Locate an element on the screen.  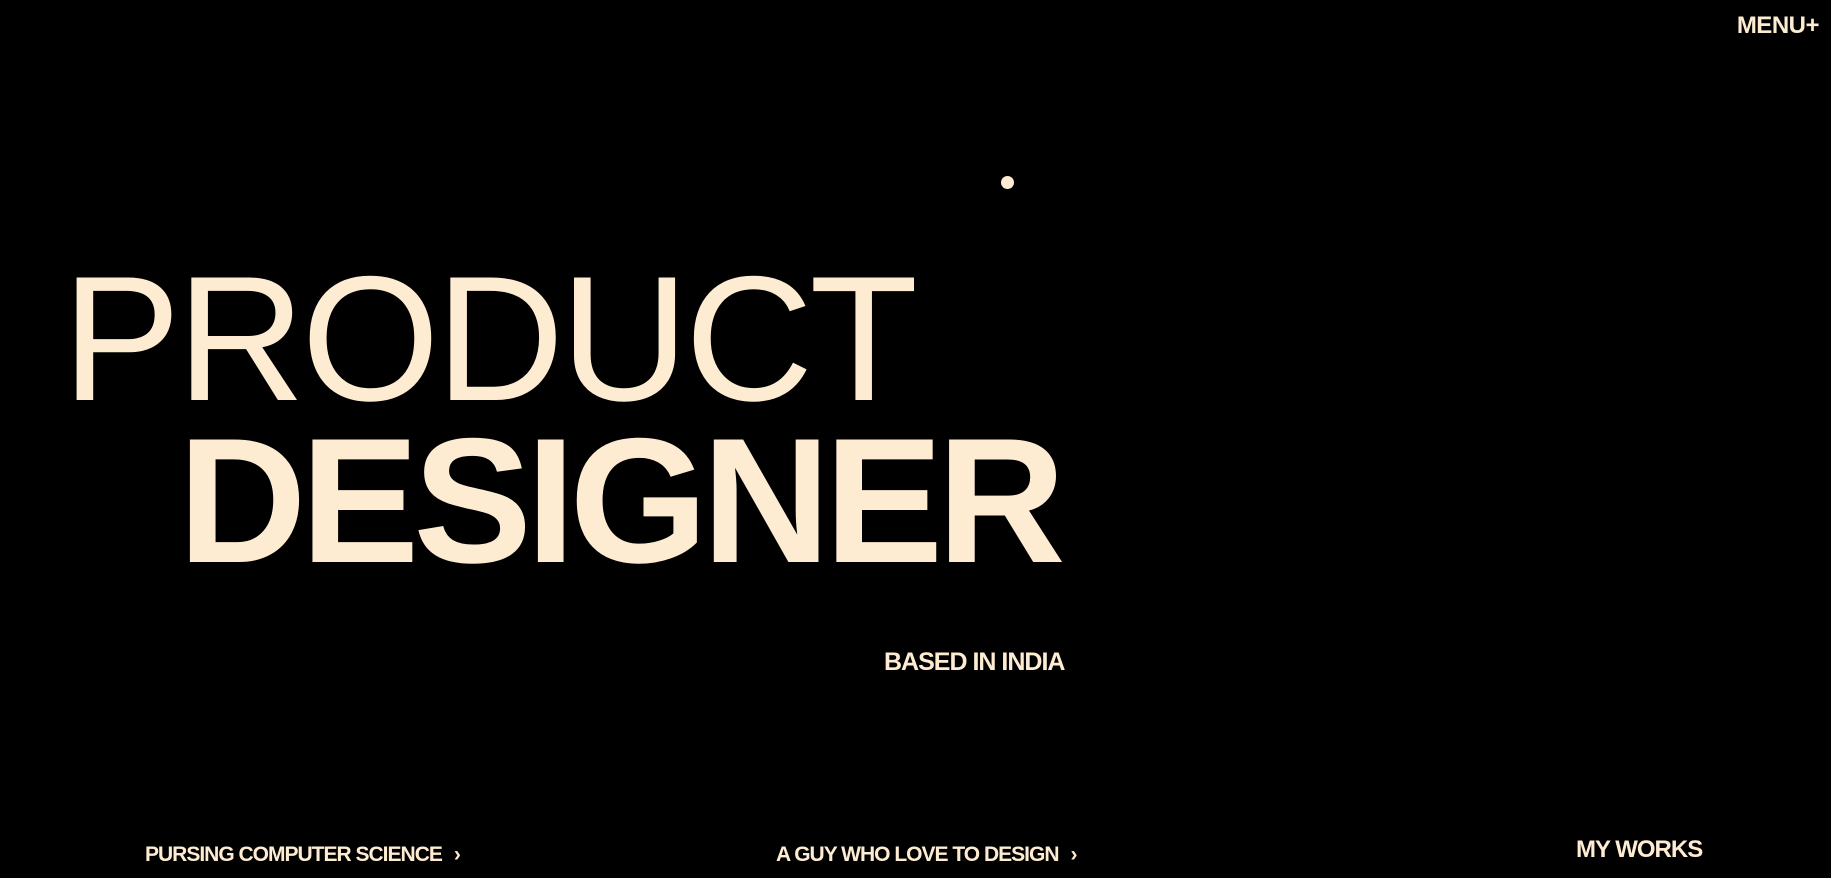
education-link: PURSING COMPUTER SCIENCE › is located at coordinates (303, 855).